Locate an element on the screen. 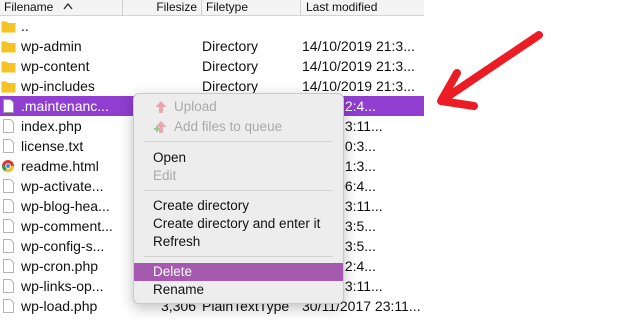 The width and height of the screenshot is (630, 323). sort-ascending-icon is located at coordinates (68, 6).